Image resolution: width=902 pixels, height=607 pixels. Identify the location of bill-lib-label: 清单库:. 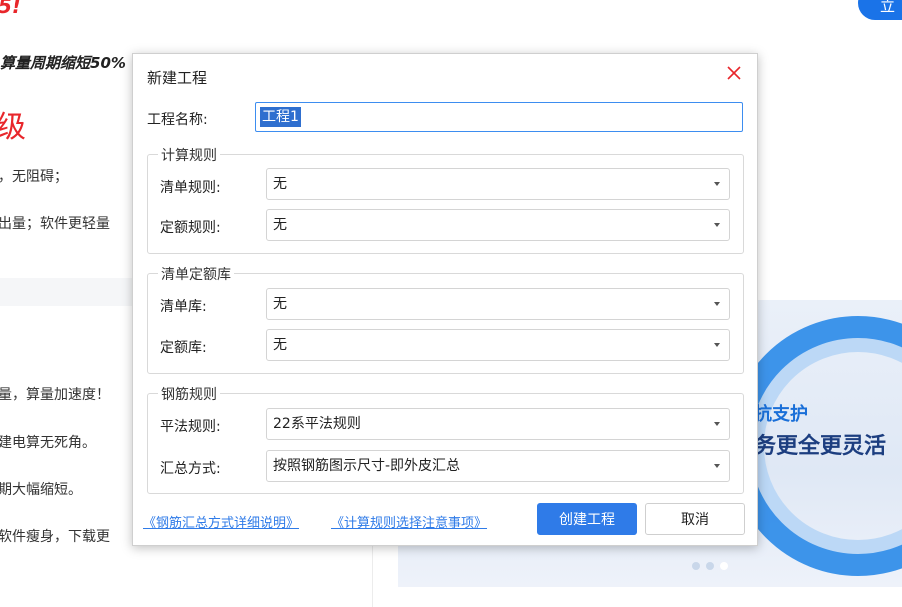
(183, 307).